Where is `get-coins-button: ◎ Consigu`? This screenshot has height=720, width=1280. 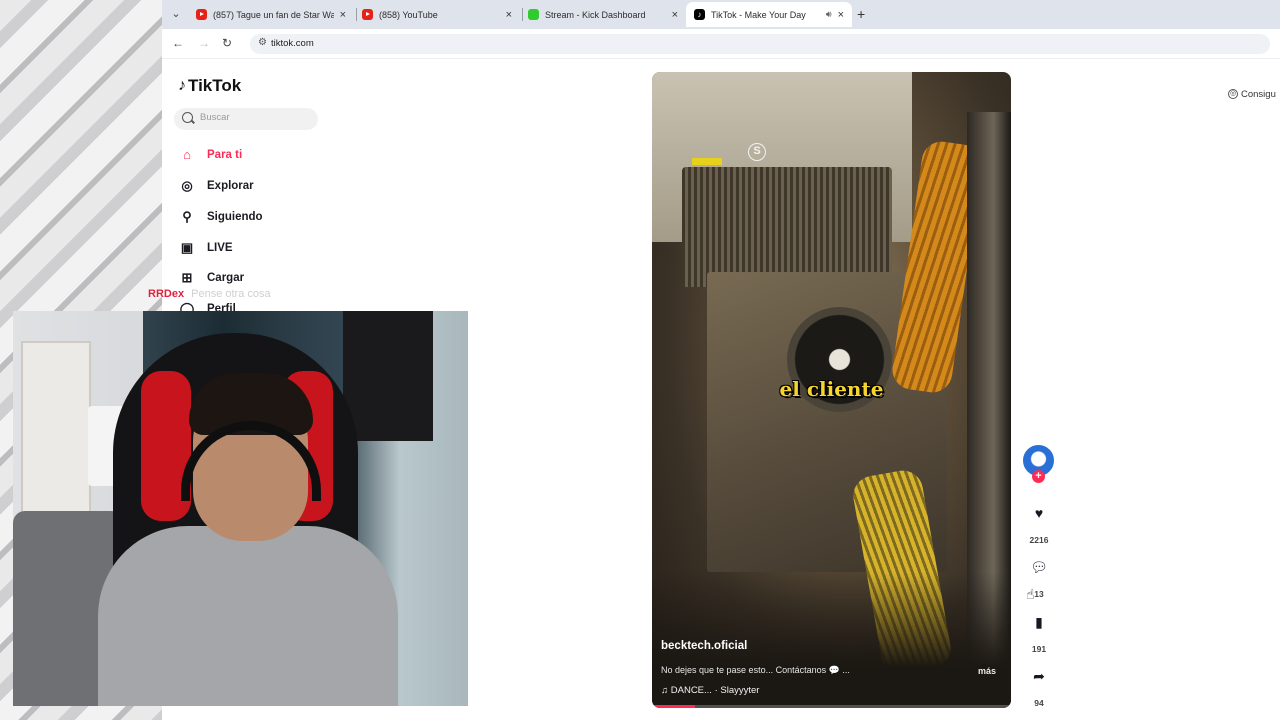
get-coins-button: ◎ Consigu is located at coordinates (1252, 94).